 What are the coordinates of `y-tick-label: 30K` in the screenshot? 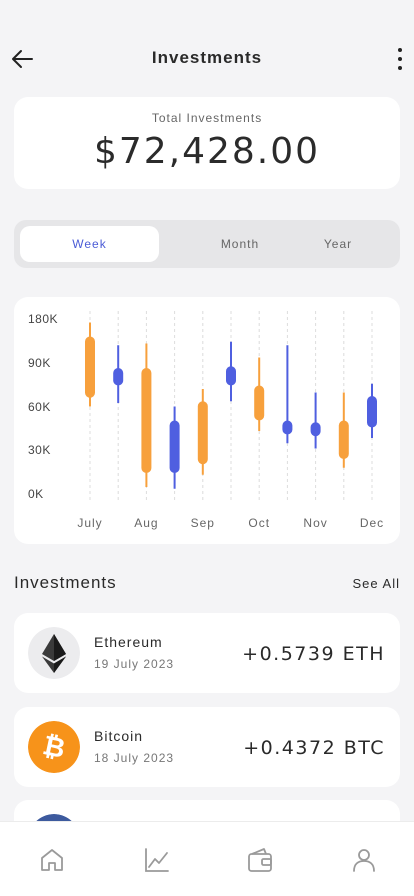 It's located at (39, 450).